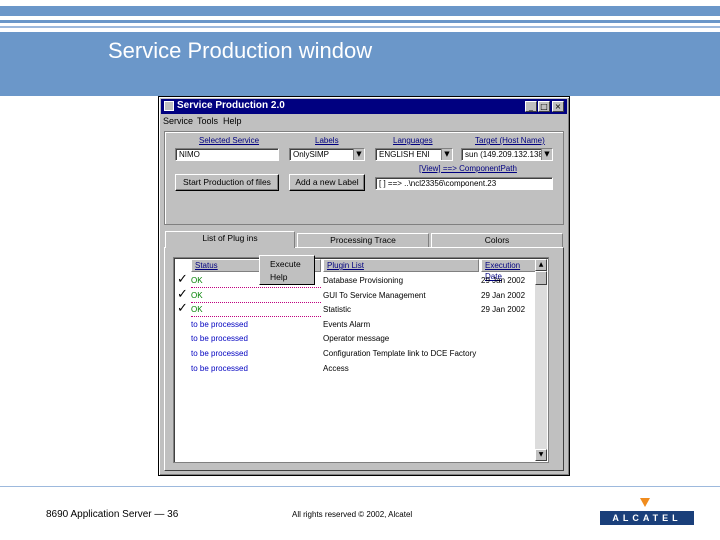 Image resolution: width=720 pixels, height=540 pixels. Describe the element at coordinates (287, 270) in the screenshot. I see `context-menu: Execute Help` at that location.